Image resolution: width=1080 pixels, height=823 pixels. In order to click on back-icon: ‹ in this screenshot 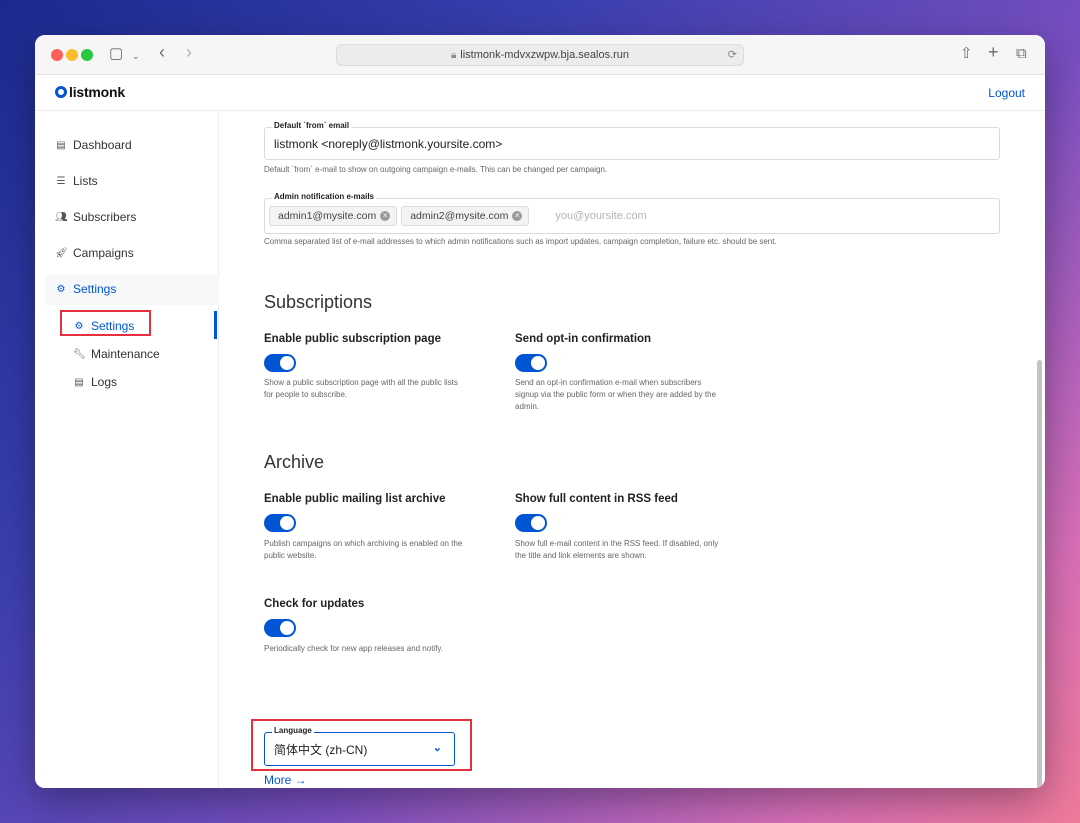, I will do `click(162, 52)`.